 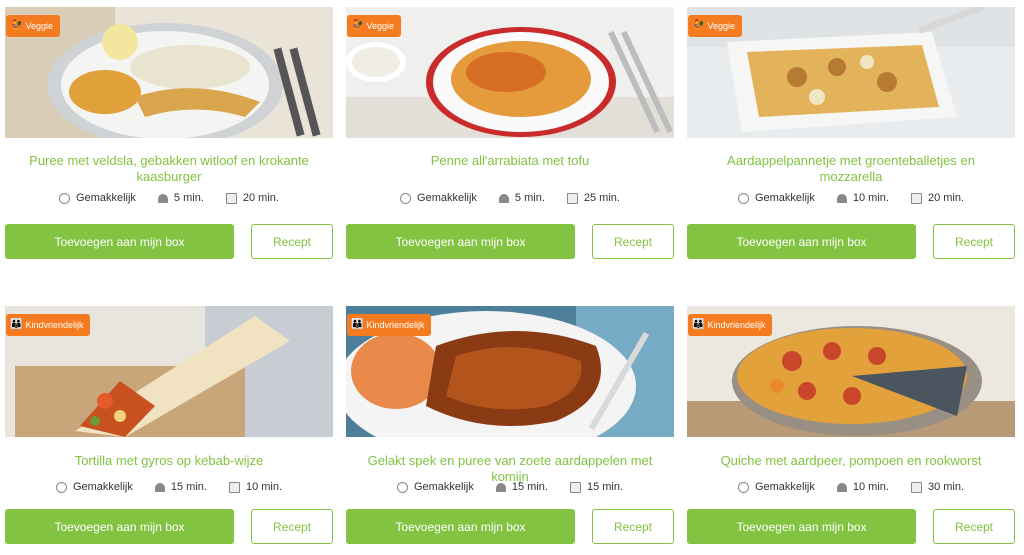 I want to click on cook-time: 30 min., so click(x=946, y=487).